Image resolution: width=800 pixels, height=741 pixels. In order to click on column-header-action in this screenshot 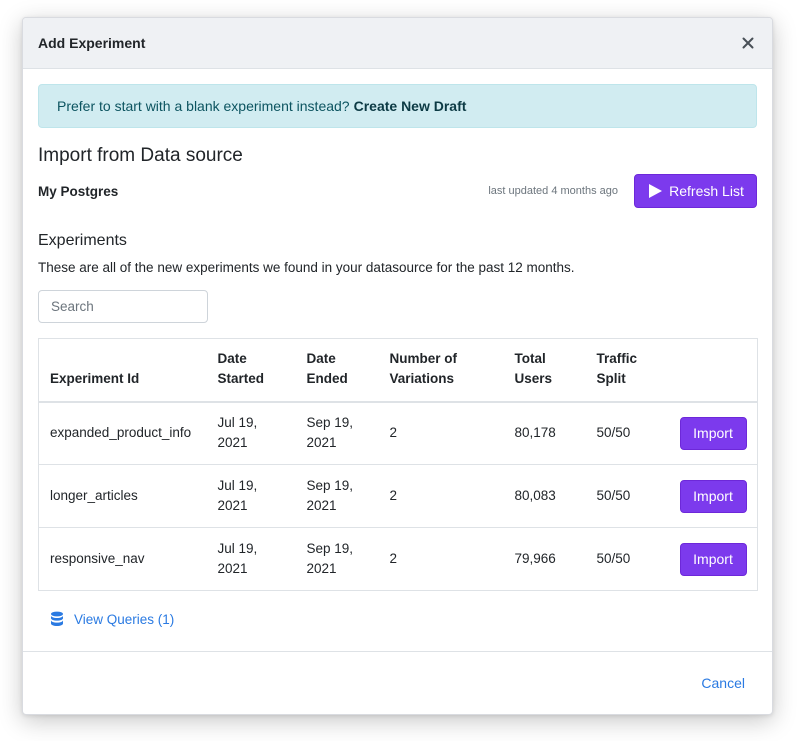, I will do `click(713, 370)`.